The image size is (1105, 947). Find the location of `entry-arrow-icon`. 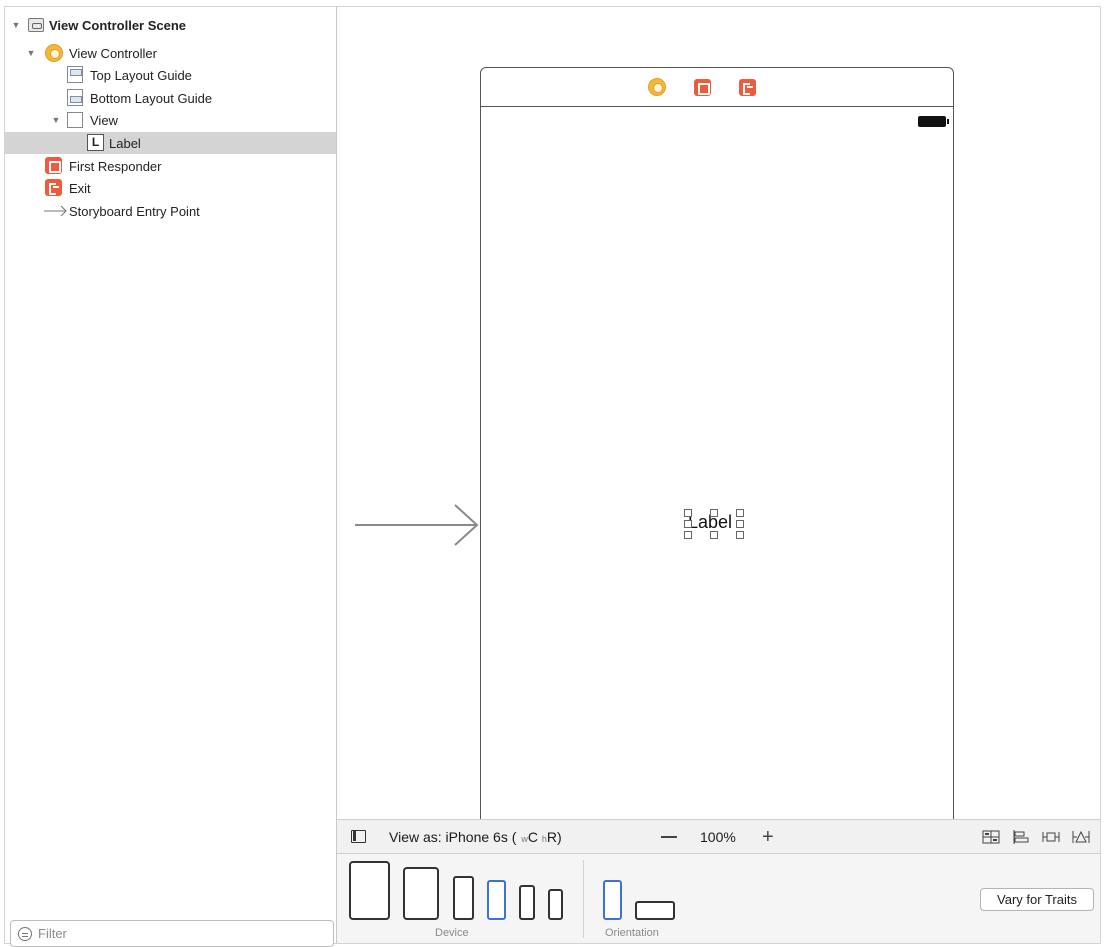

entry-arrow-icon is located at coordinates (56, 211).